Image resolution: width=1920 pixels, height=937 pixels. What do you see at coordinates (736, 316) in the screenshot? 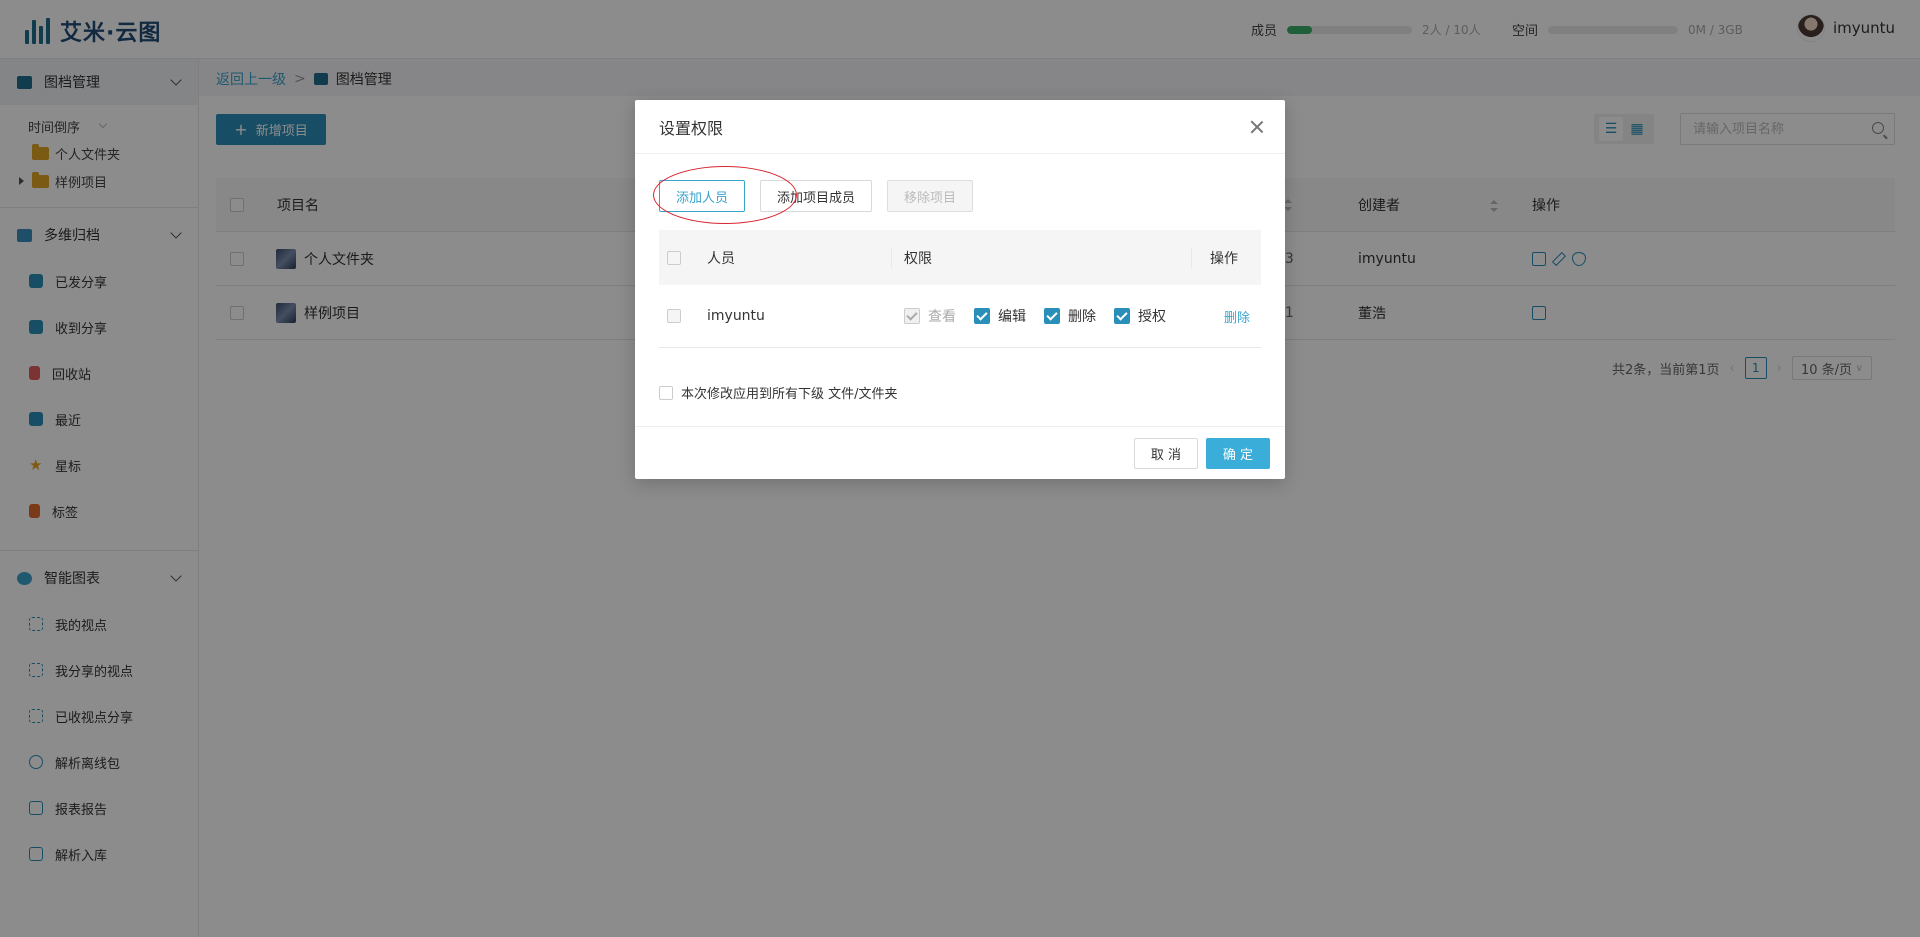
I see `permission-user: imyuntu` at bounding box center [736, 316].